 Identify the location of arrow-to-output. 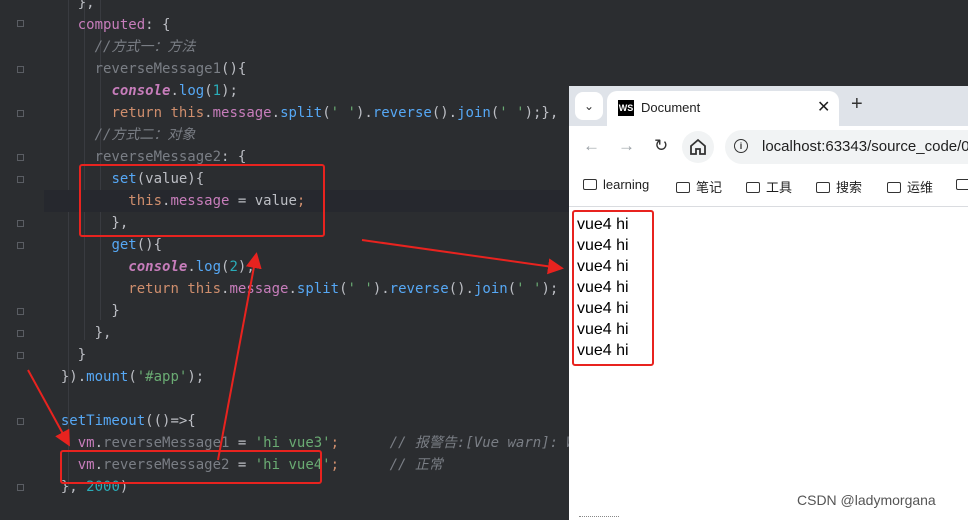
(462, 257).